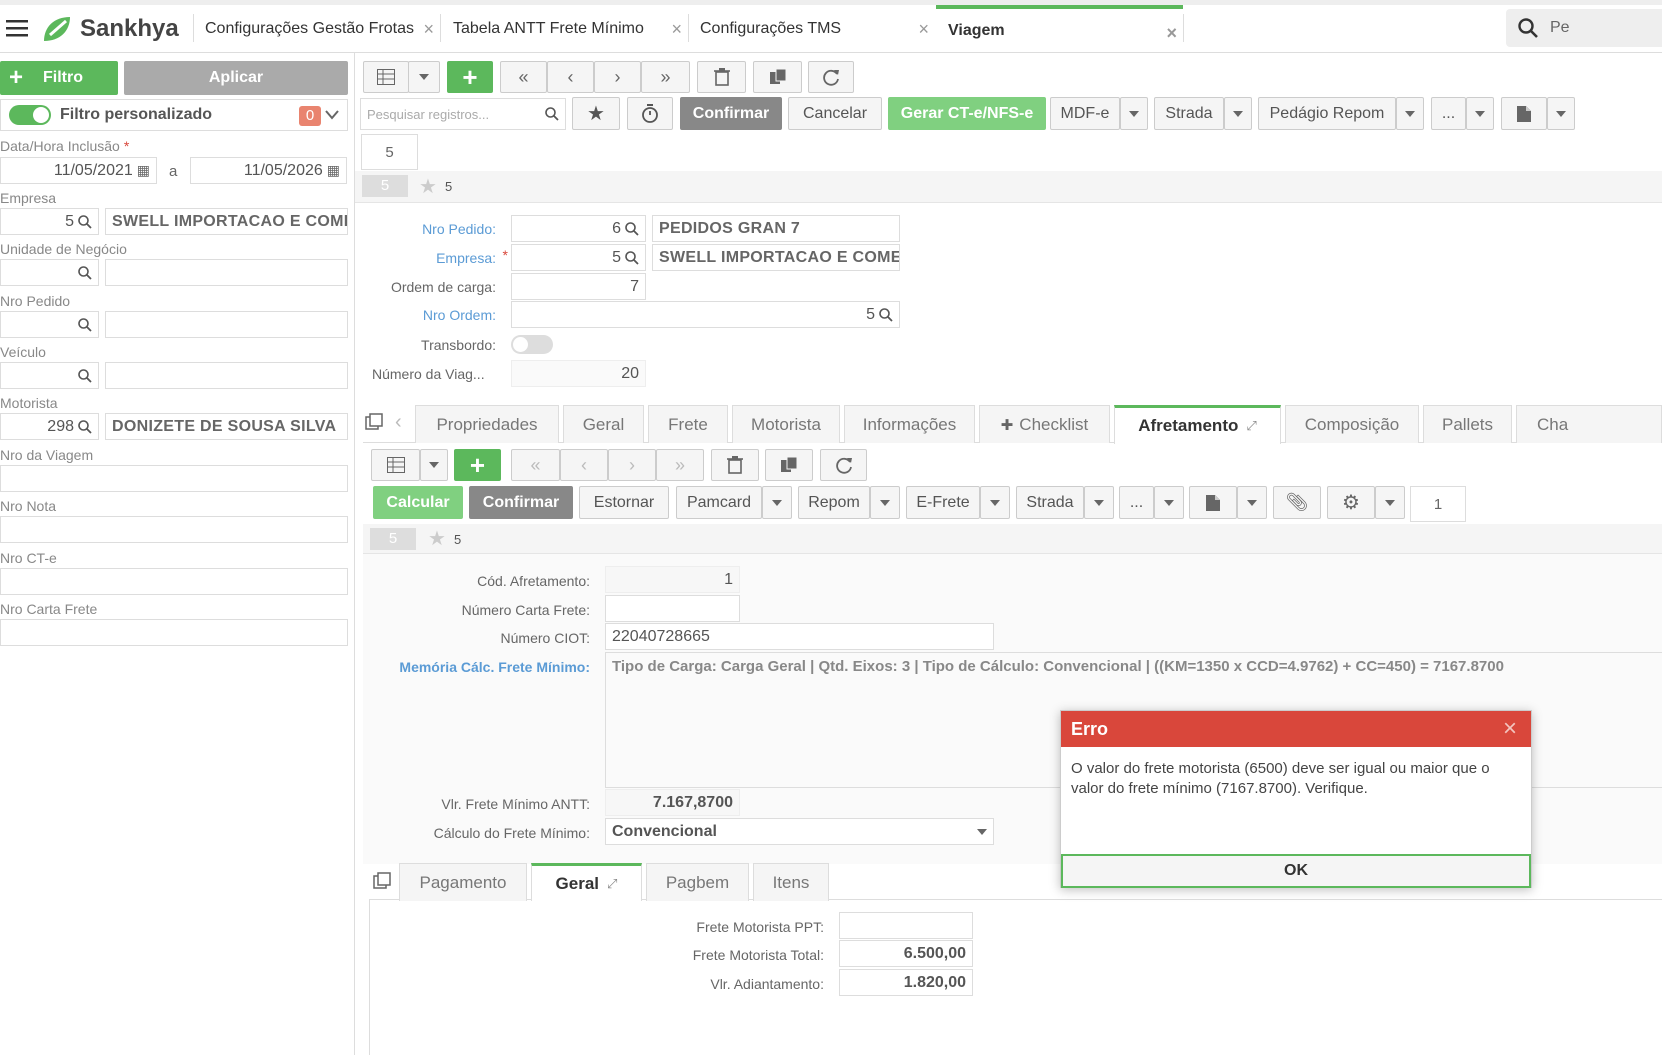 This screenshot has height=1055, width=1662. Describe the element at coordinates (943, 502) in the screenshot. I see `efrete-button: E-Frete` at that location.